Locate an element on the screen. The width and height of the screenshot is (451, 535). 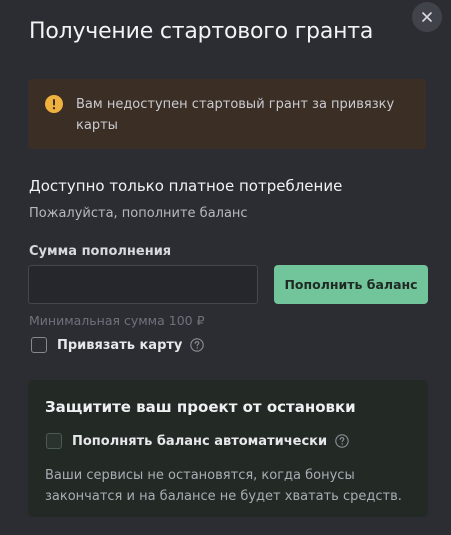
close-icon is located at coordinates (427, 17).